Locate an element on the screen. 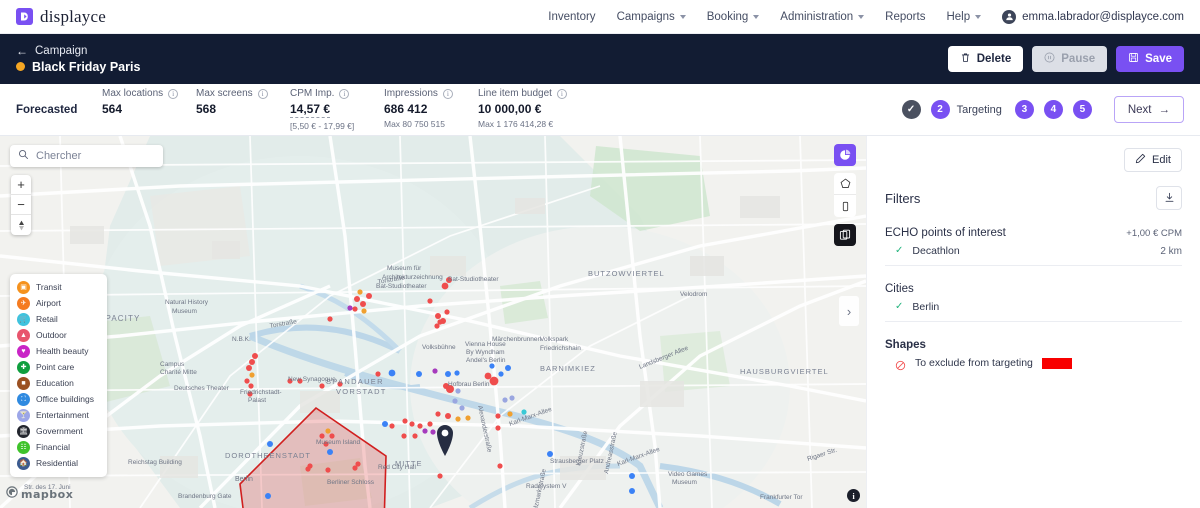 The width and height of the screenshot is (1200, 508). edit-button: Edit is located at coordinates (1153, 160).